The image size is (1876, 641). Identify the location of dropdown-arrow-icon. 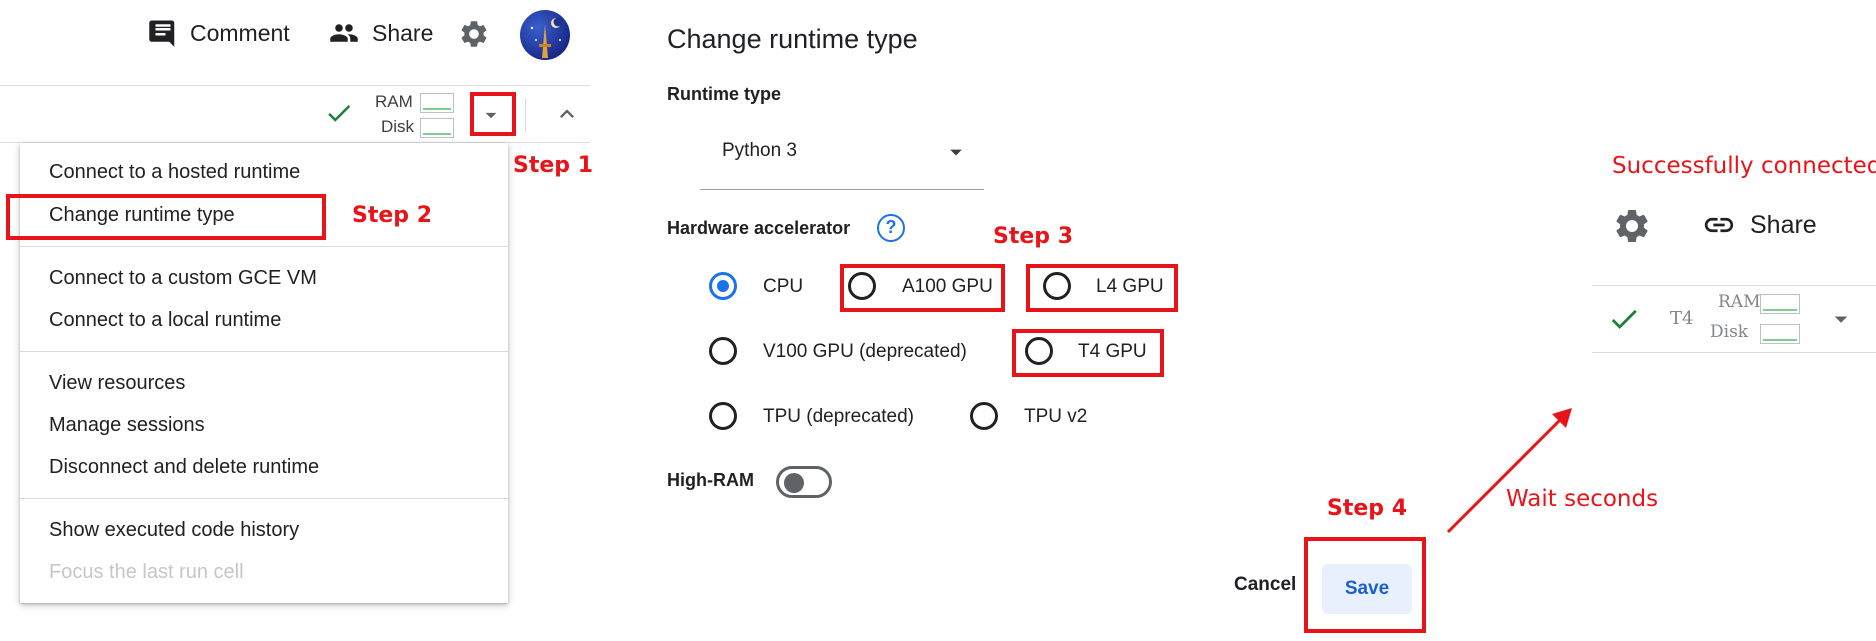
(956, 152).